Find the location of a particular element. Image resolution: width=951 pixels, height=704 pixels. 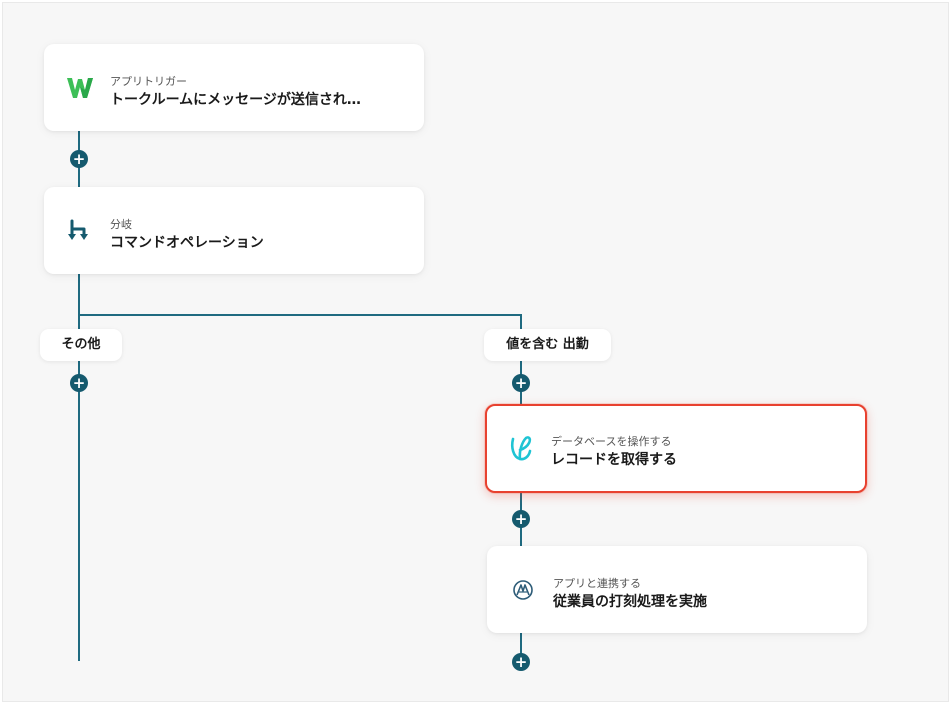

db-step-card: データベースを操作する レコードを取得する is located at coordinates (676, 448).